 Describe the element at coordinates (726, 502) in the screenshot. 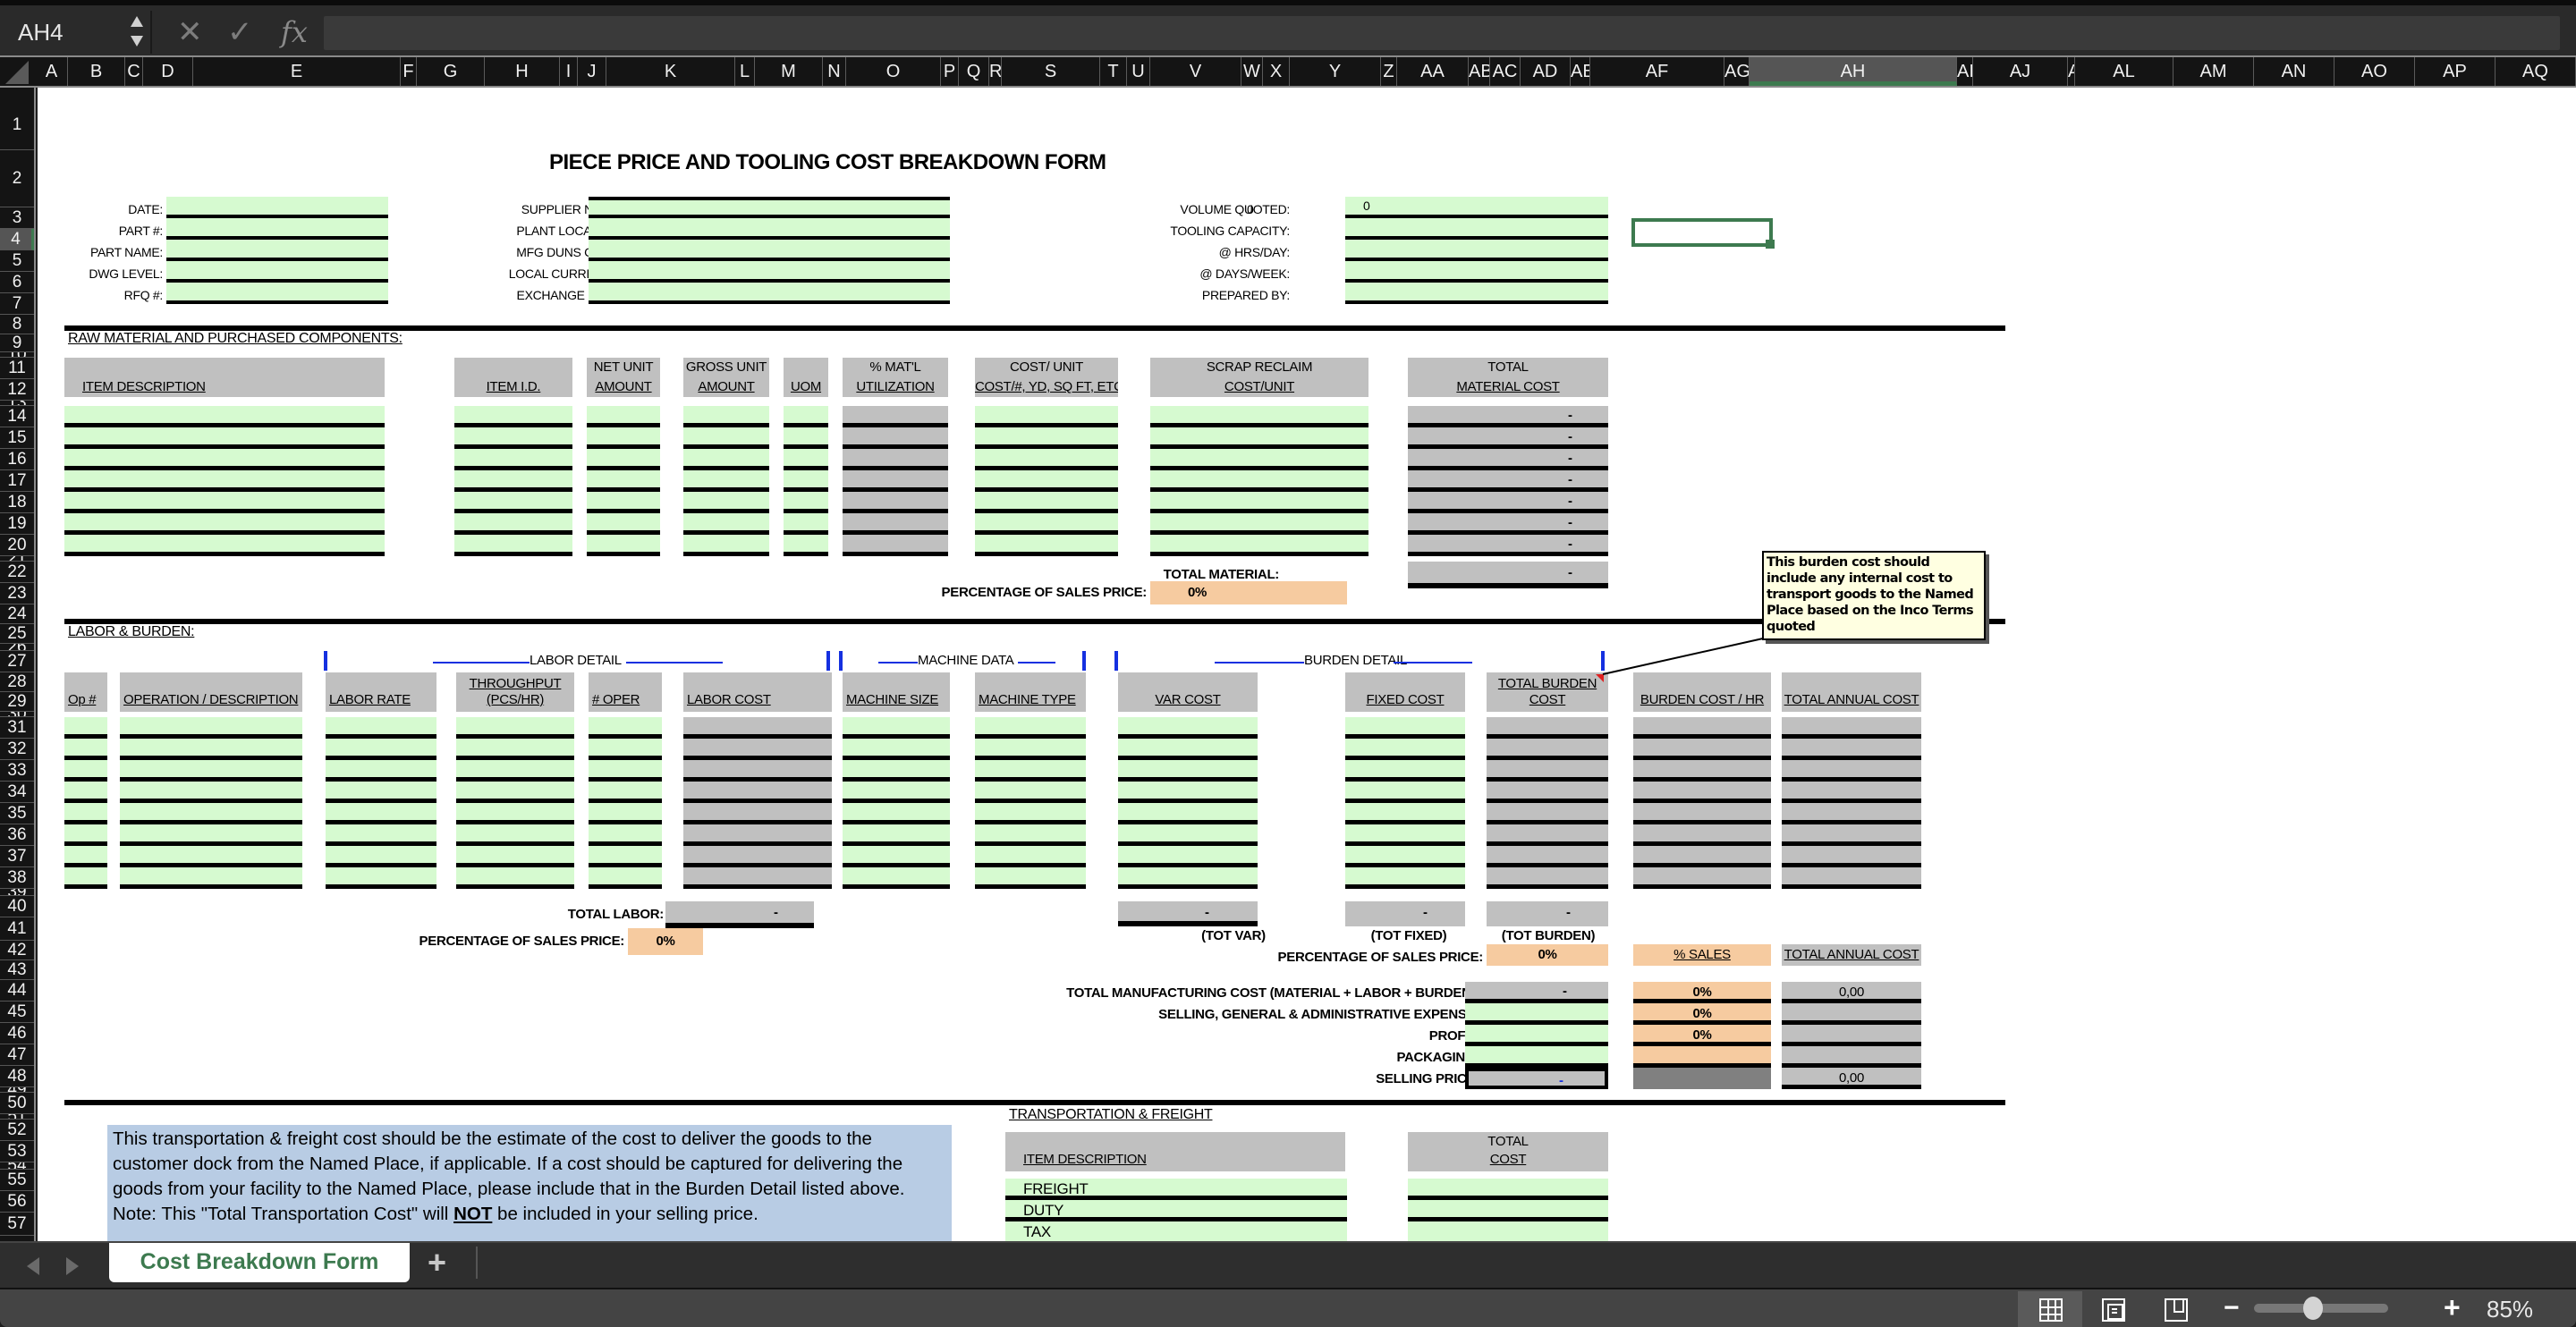

I see `cell-gross-unit` at that location.